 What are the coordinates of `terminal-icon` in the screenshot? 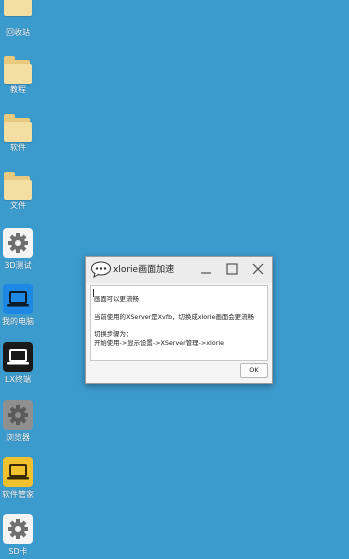 It's located at (18, 357).